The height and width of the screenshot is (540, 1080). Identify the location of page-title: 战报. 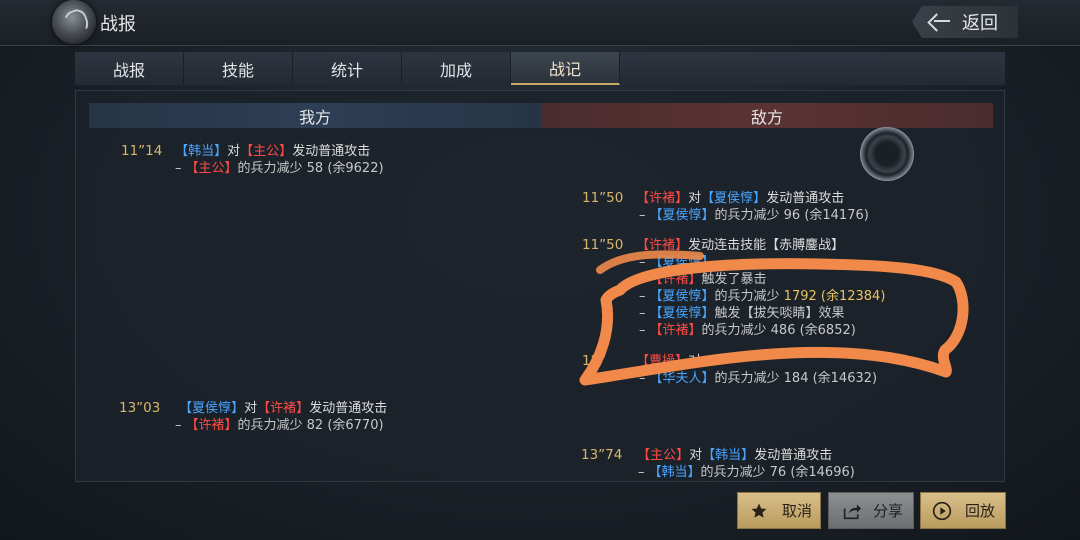
(118, 24).